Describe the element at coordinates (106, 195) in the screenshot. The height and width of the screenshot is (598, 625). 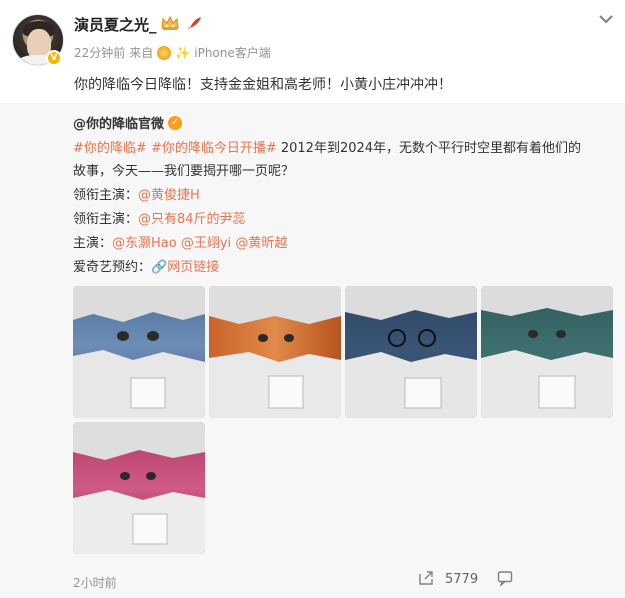
I see `lead-label-1: 领衔主演：` at that location.